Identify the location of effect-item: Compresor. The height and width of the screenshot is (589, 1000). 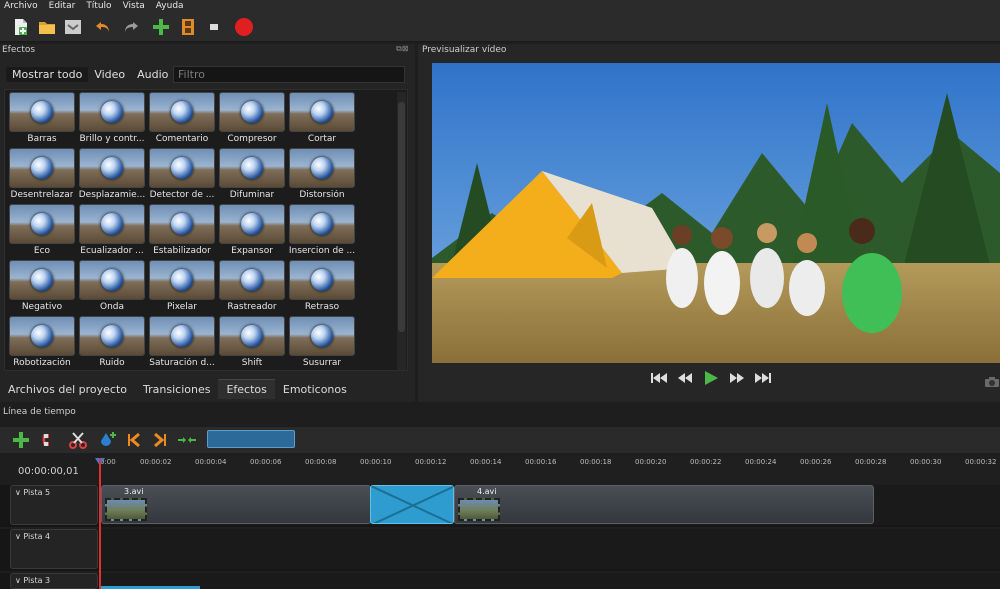
(252, 120).